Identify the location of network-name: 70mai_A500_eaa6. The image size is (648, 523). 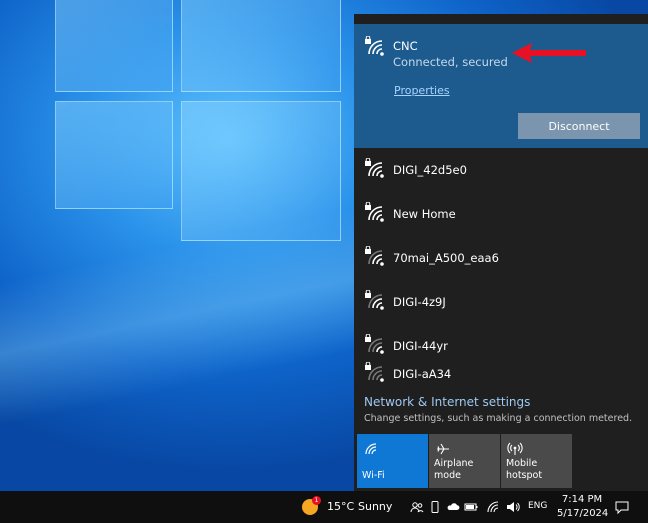
(446, 258).